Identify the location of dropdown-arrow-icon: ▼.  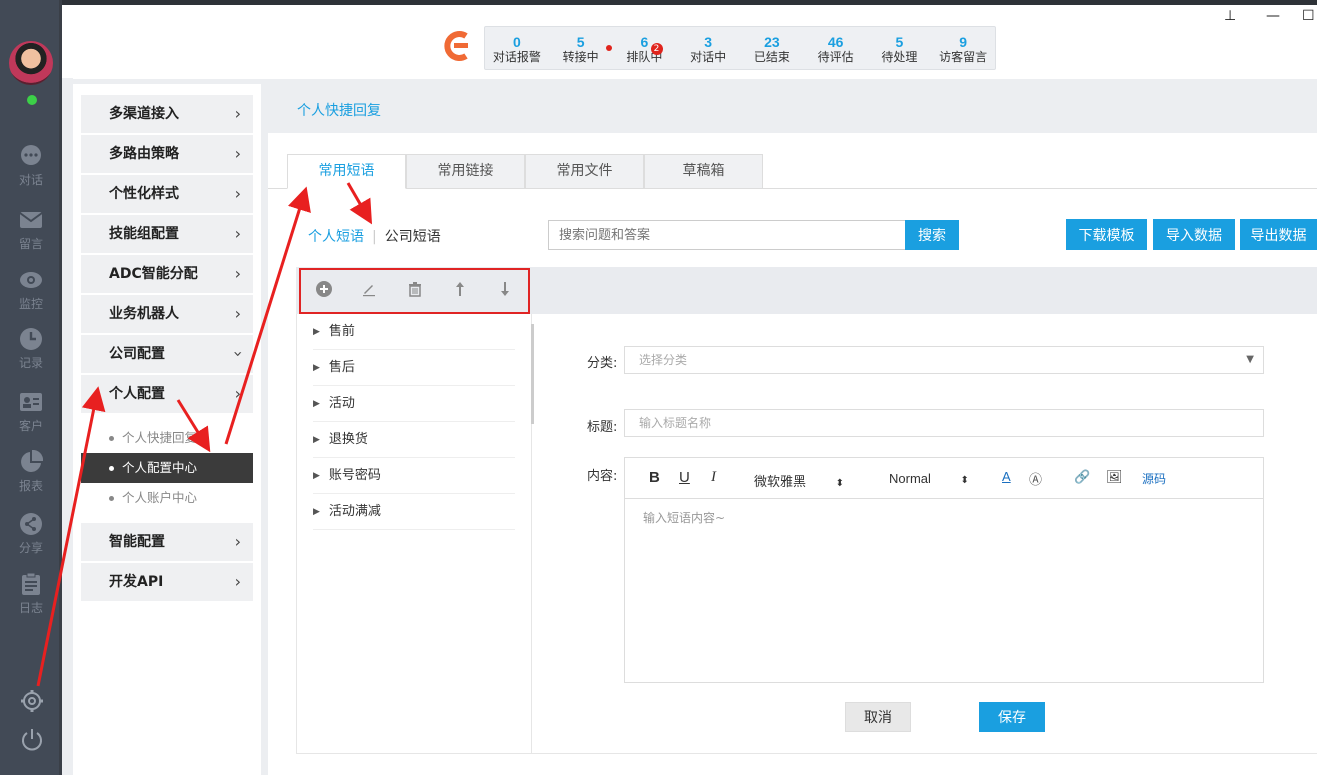
(1250, 359).